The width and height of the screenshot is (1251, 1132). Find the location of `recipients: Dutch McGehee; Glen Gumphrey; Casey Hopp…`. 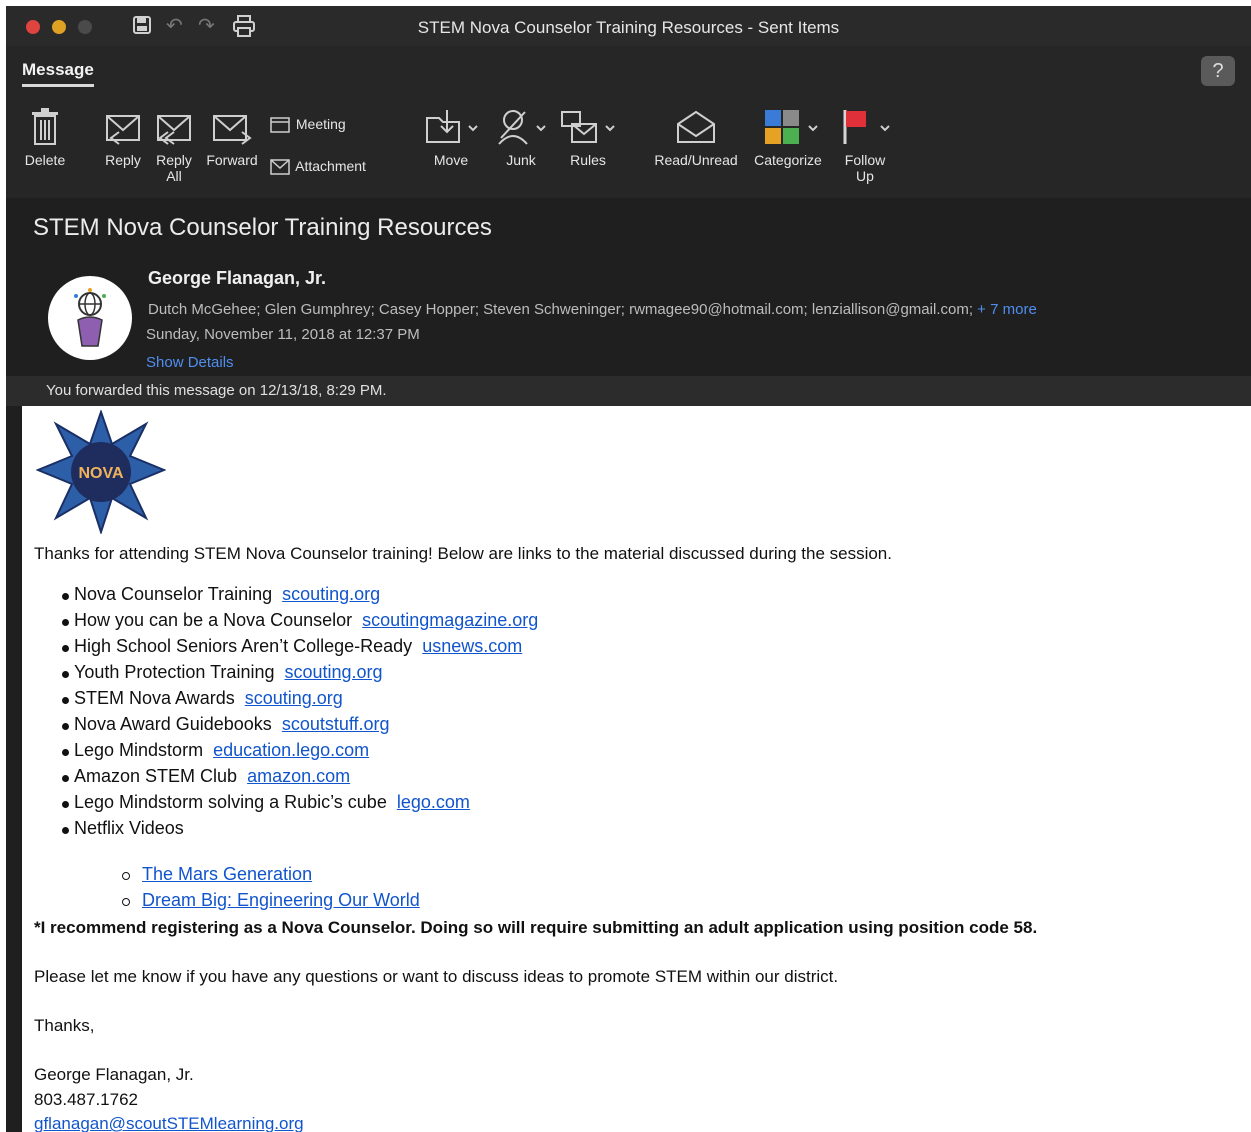

recipients: Dutch McGehee; Glen Gumphrey; Casey Hopp… is located at coordinates (560, 309).